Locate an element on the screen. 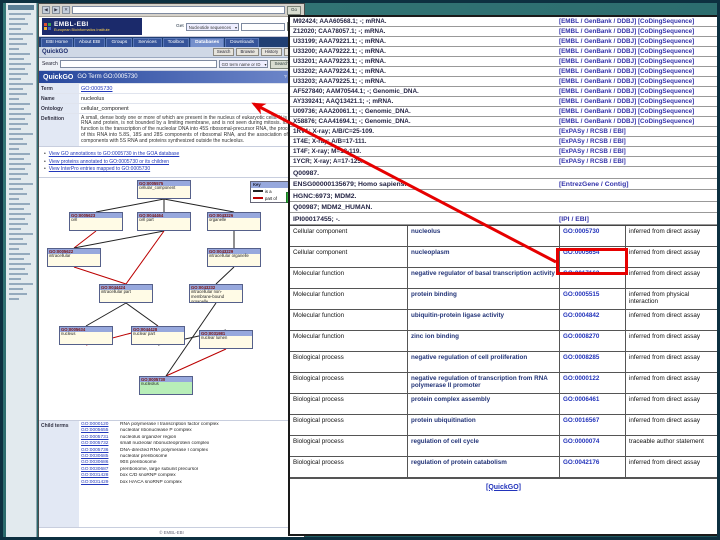  go-id-link: GO:0005730 is located at coordinates (593, 235).